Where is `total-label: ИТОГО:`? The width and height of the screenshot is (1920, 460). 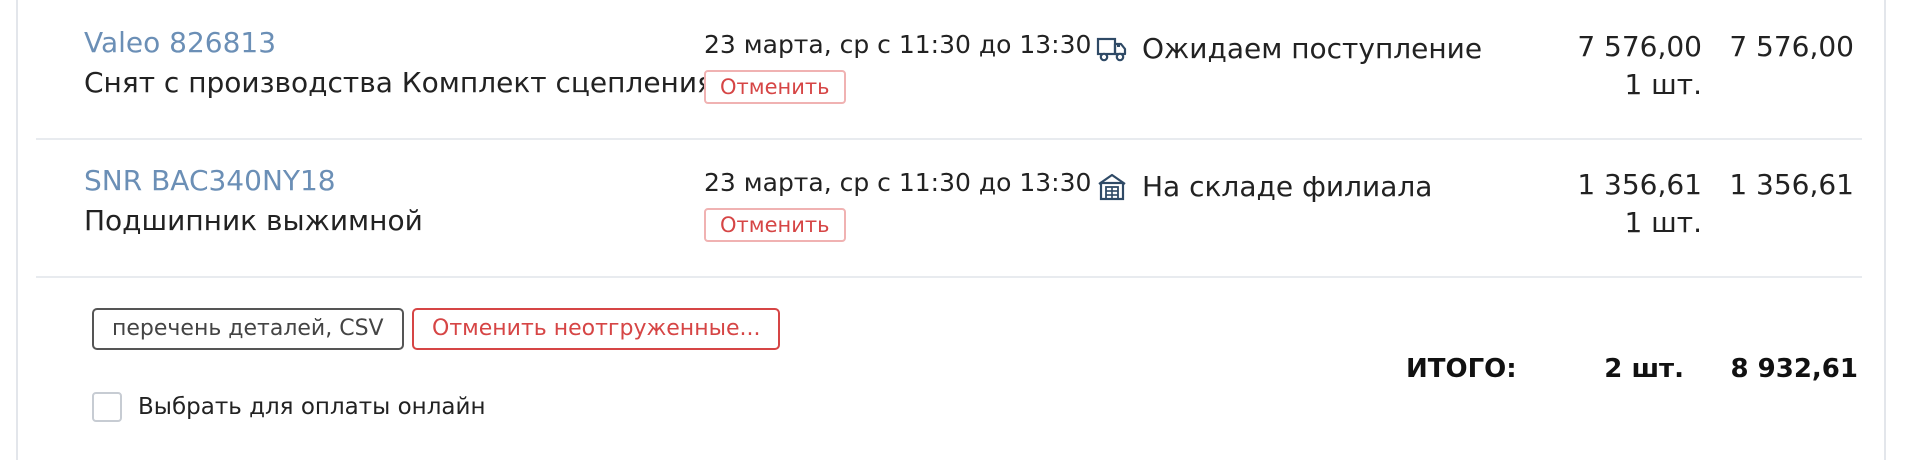
total-label: ИТОГО: is located at coordinates (1461, 369).